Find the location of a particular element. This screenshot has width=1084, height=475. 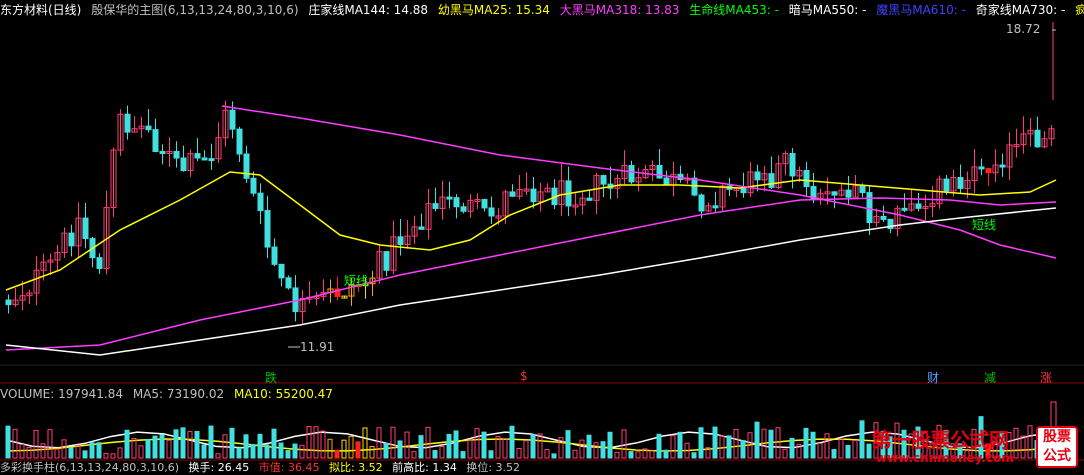

watermark: 第一股票公式网 www.chnmoney.com 股票公式 is located at coordinates (975, 447).